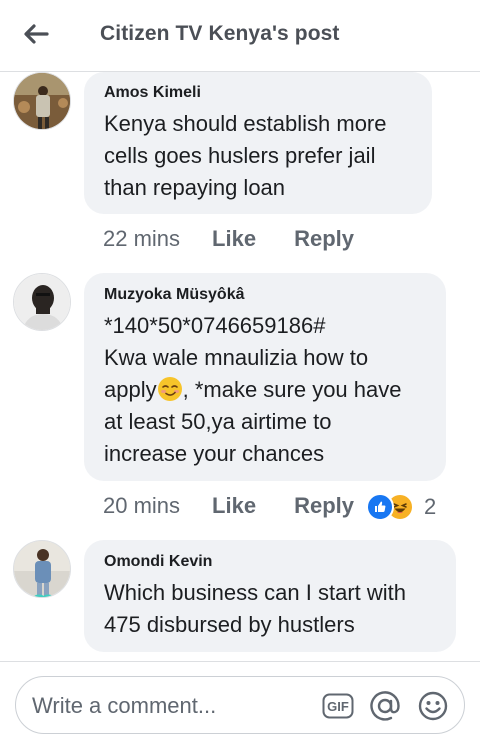  I want to click on comment-author: Amos Kimeli, so click(258, 93).